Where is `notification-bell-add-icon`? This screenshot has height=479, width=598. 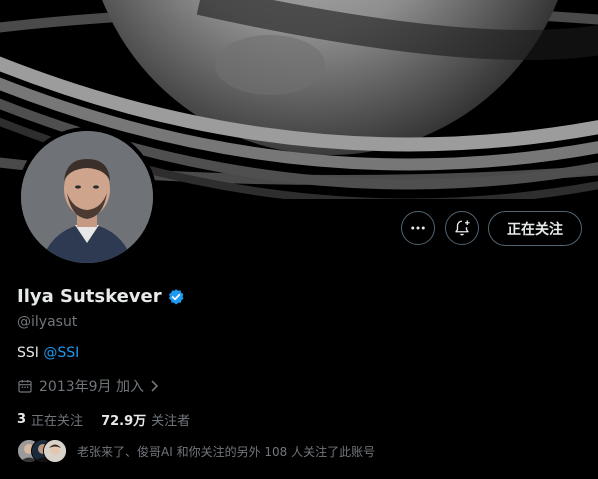 notification-bell-add-icon is located at coordinates (462, 228).